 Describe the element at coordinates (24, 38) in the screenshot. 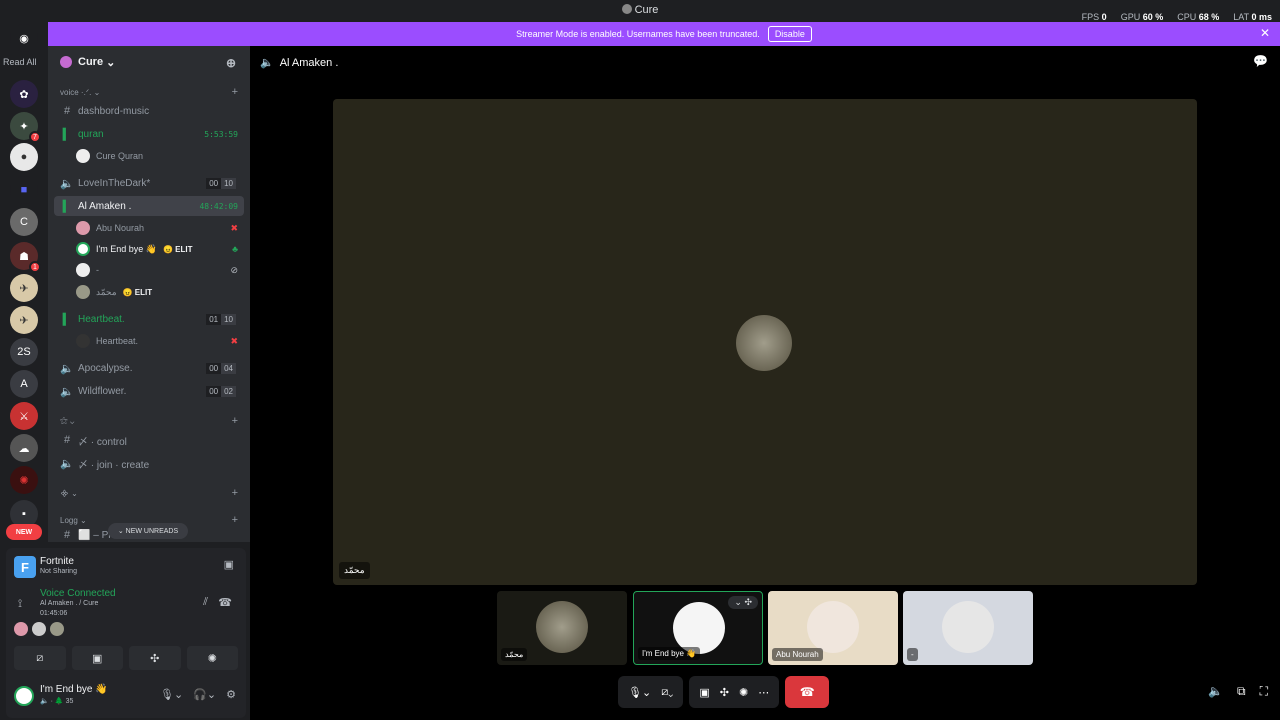

I see `discord-home-icon: ◉` at that location.